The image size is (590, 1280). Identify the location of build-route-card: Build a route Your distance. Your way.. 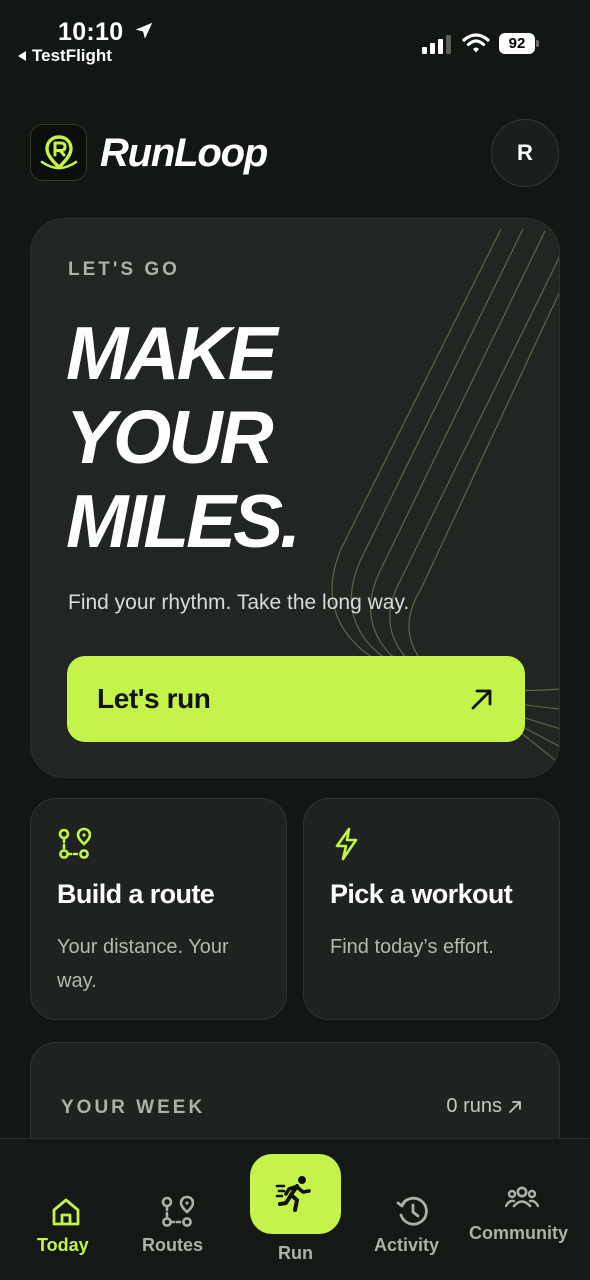
(158, 909).